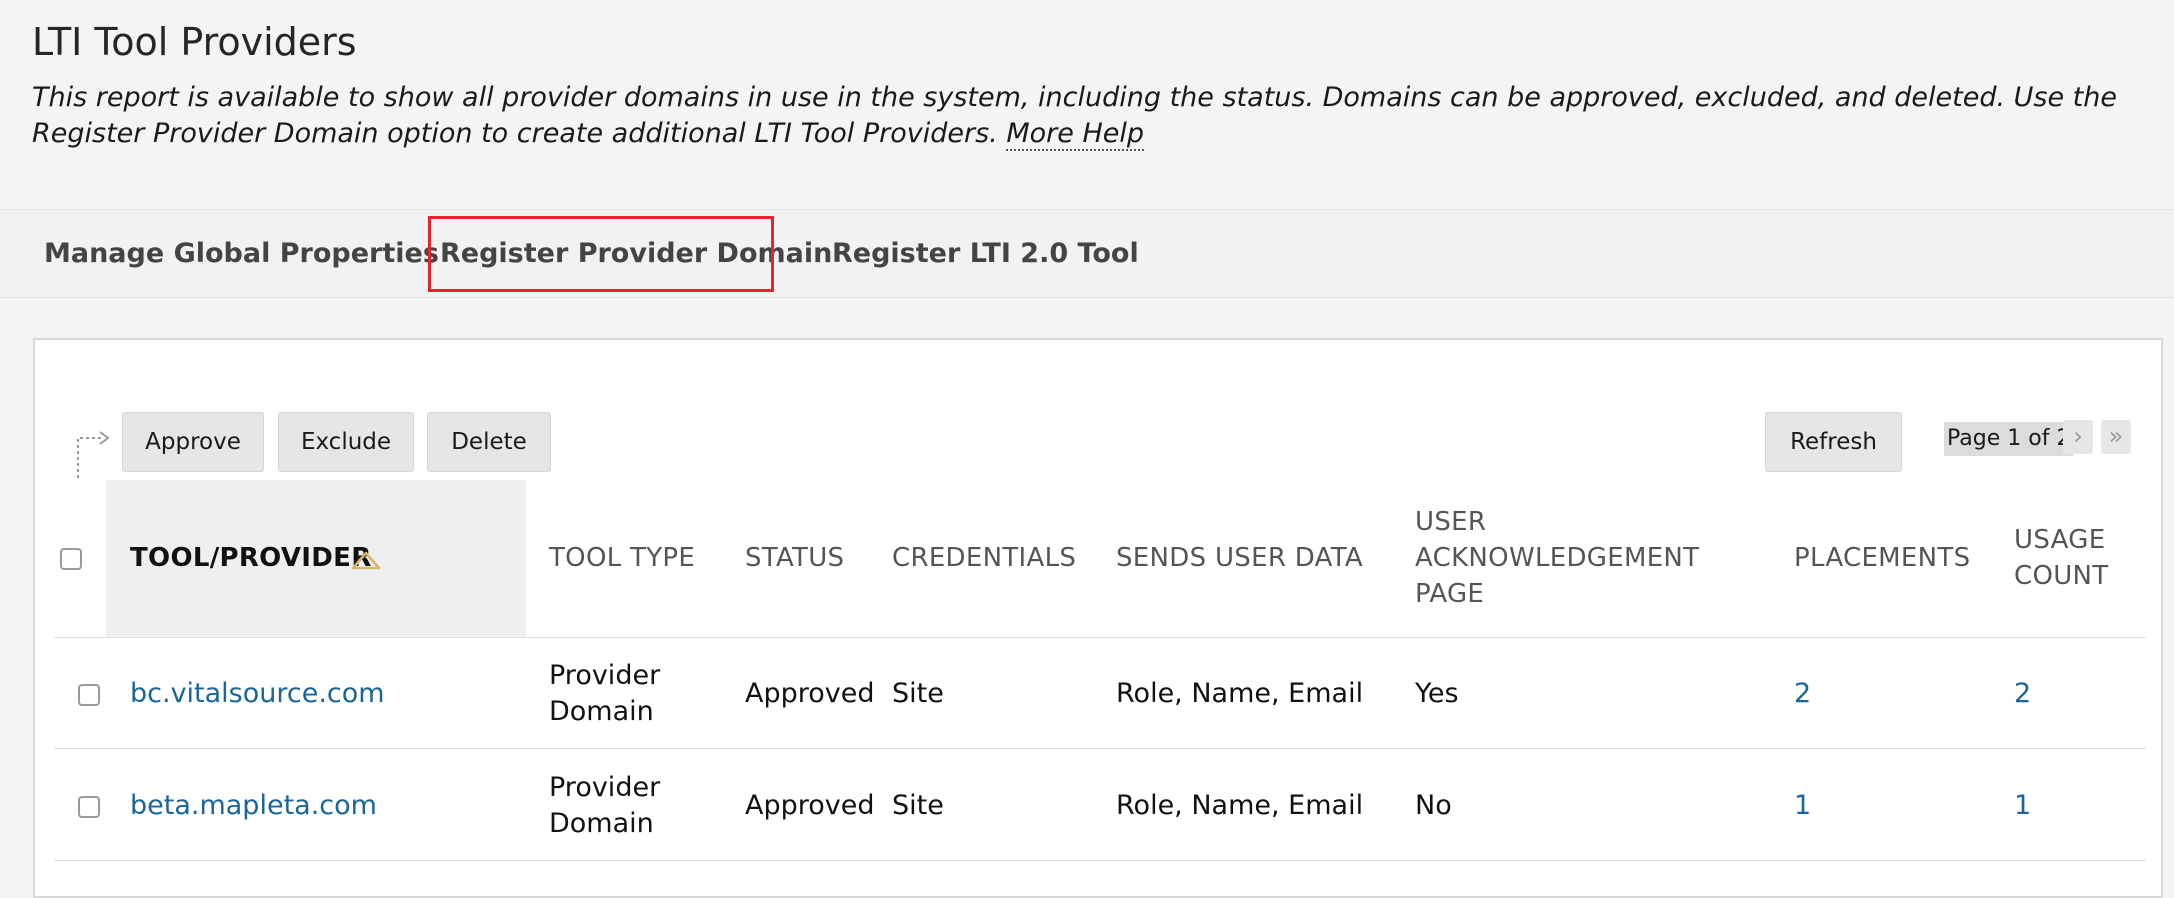 Image resolution: width=2174 pixels, height=898 pixels. What do you see at coordinates (253, 806) in the screenshot?
I see `provider-link: beta.mapleta.com` at bounding box center [253, 806].